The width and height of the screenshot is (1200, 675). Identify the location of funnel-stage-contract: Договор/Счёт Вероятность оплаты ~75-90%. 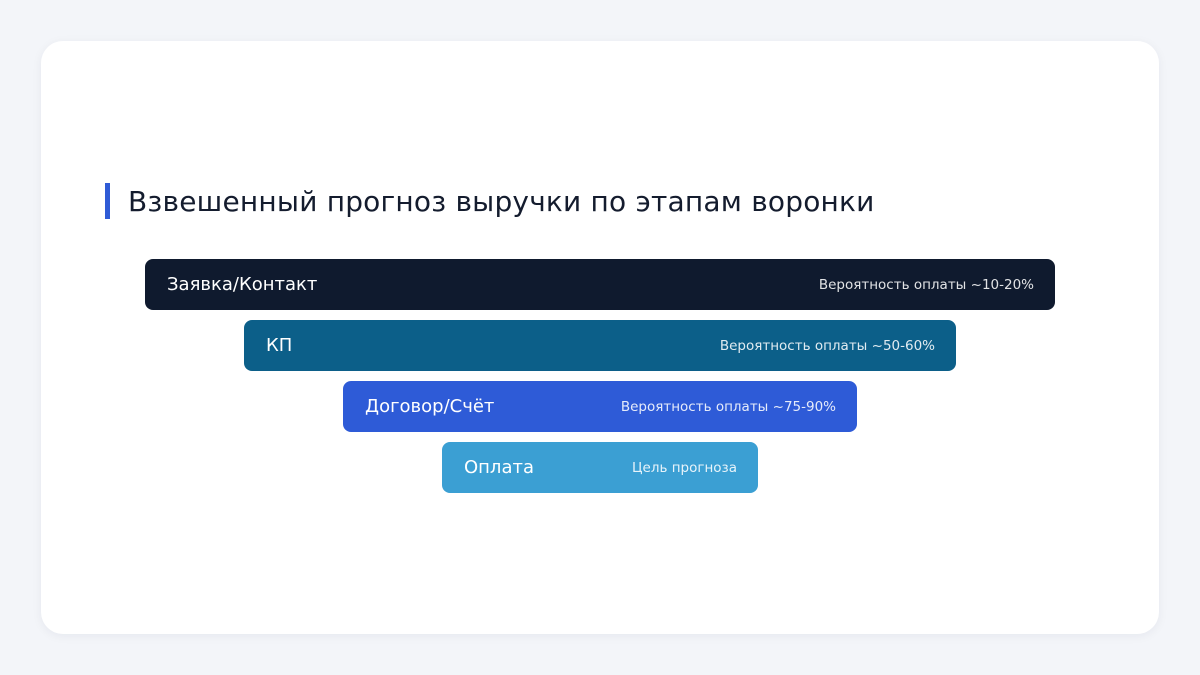
(600, 406).